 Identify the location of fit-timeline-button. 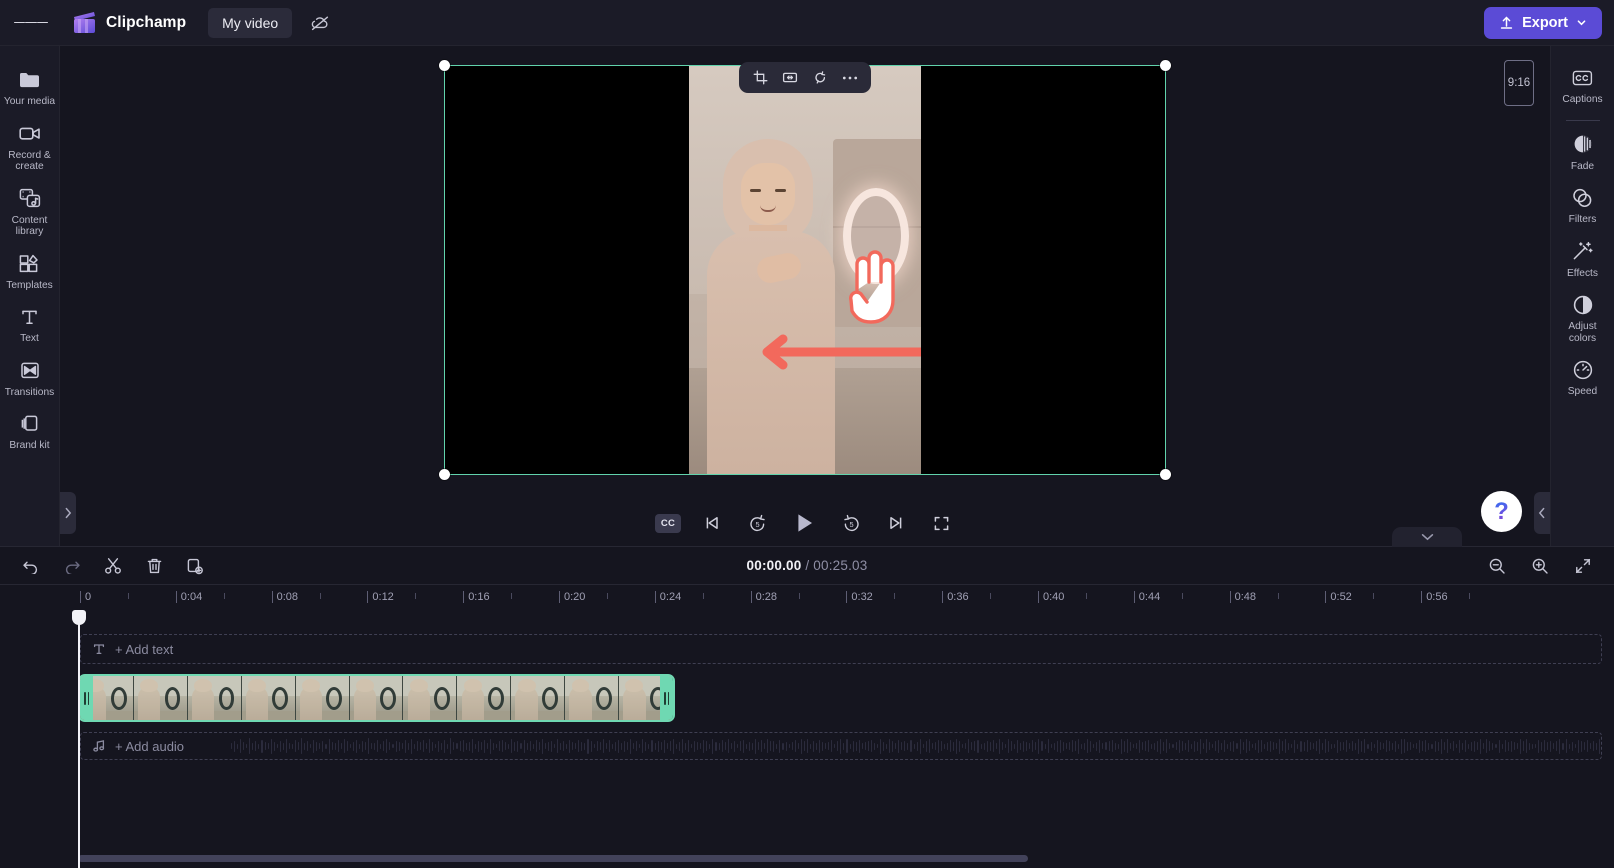
(1583, 565).